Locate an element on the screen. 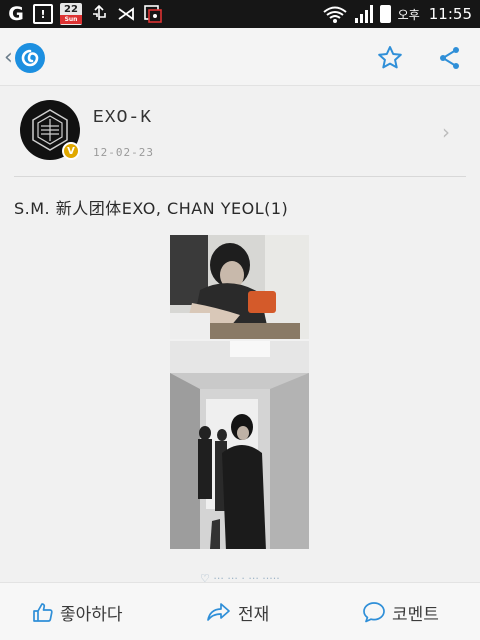 This screenshot has height=640, width=480. chevron-right-icon: › is located at coordinates (446, 132).